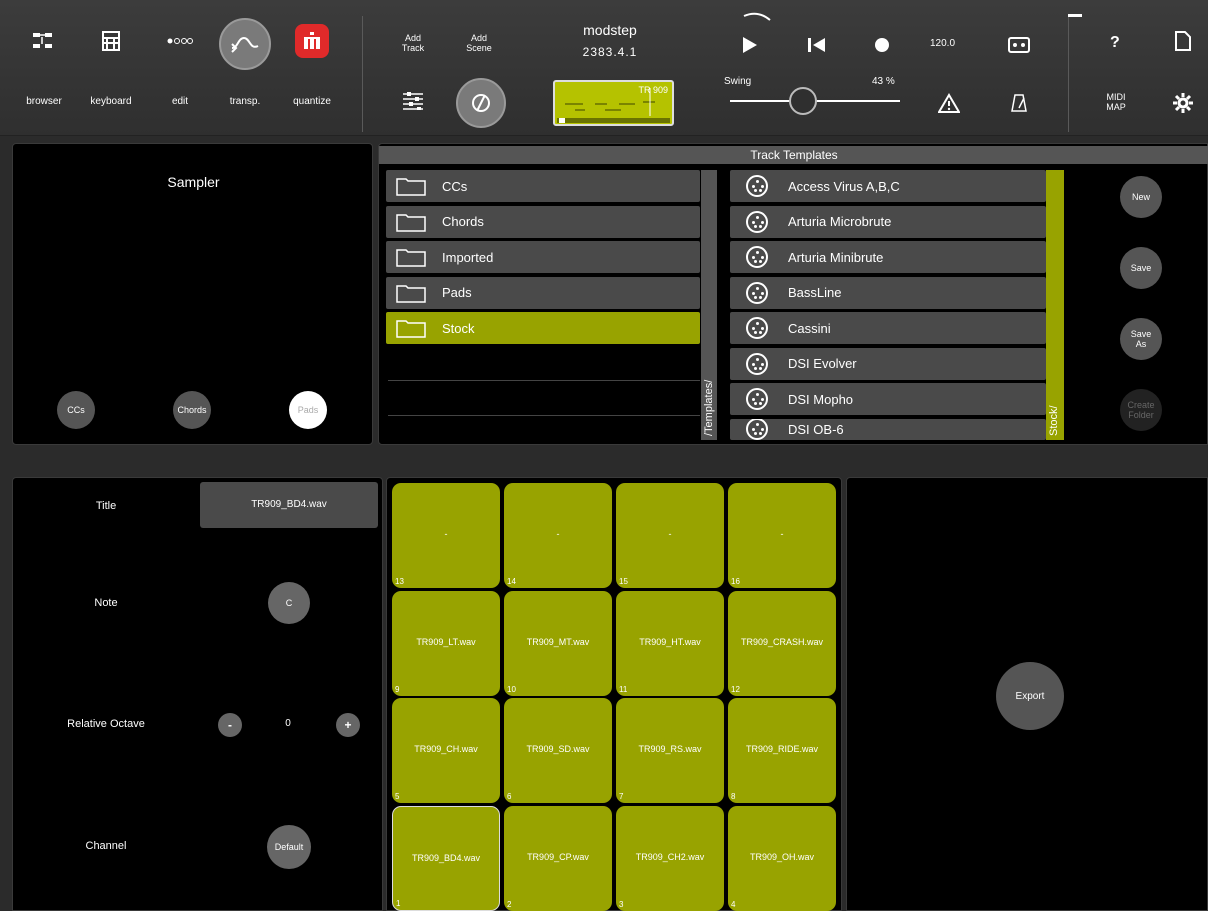 This screenshot has height=911, width=1208. What do you see at coordinates (446, 858) in the screenshot?
I see `pad-1: TR909_BD4.wav 1` at bounding box center [446, 858].